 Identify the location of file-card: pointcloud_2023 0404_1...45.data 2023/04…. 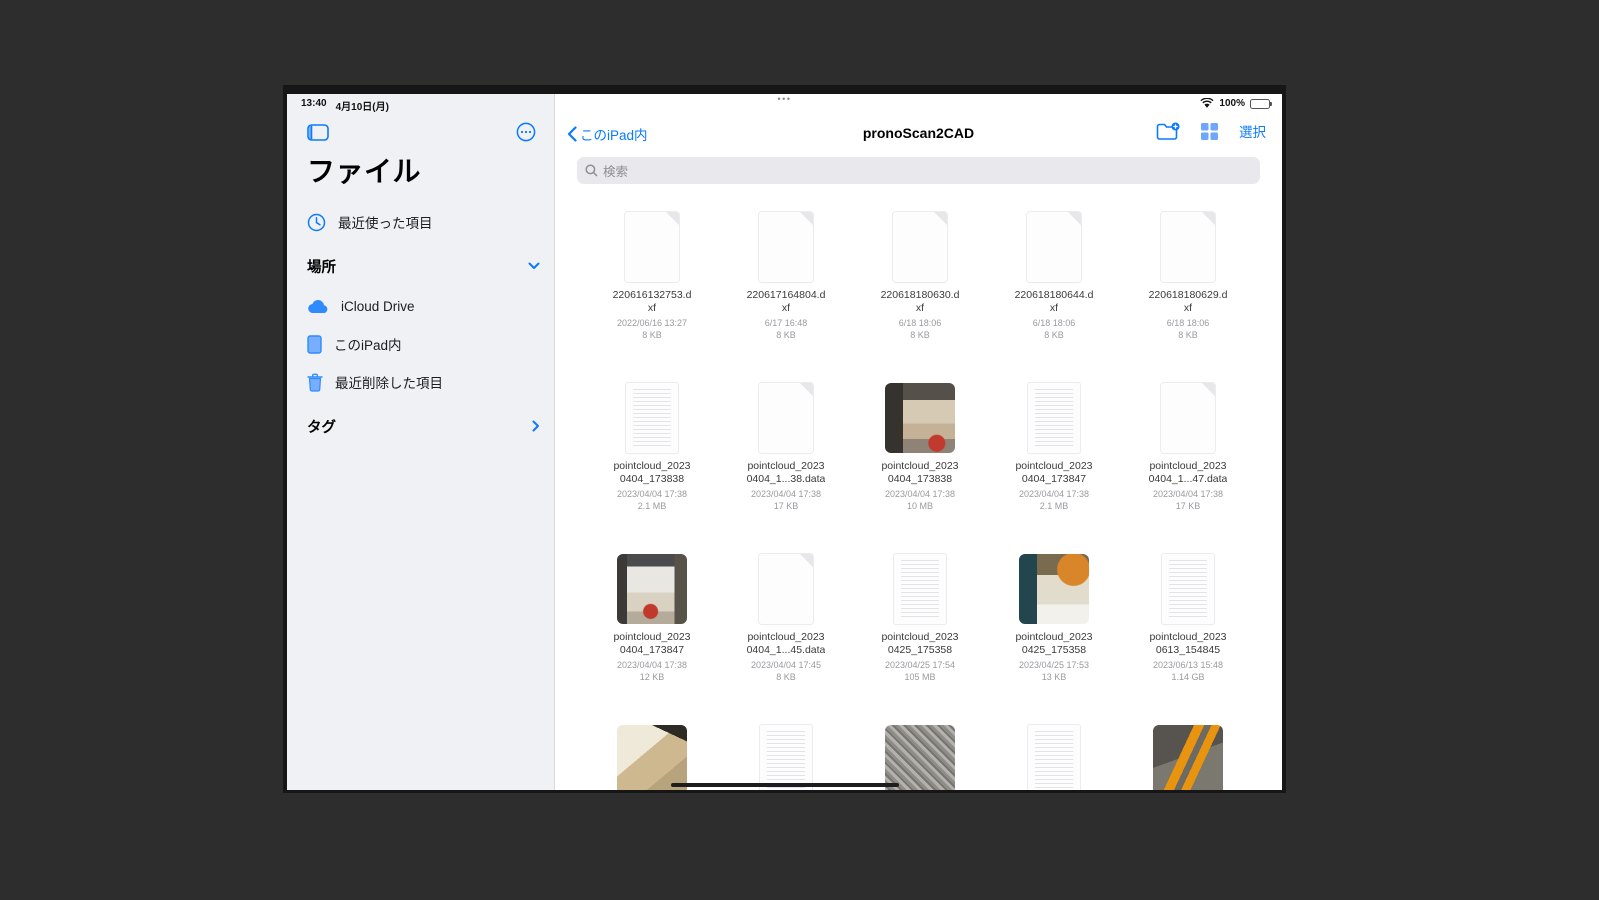
(786, 621).